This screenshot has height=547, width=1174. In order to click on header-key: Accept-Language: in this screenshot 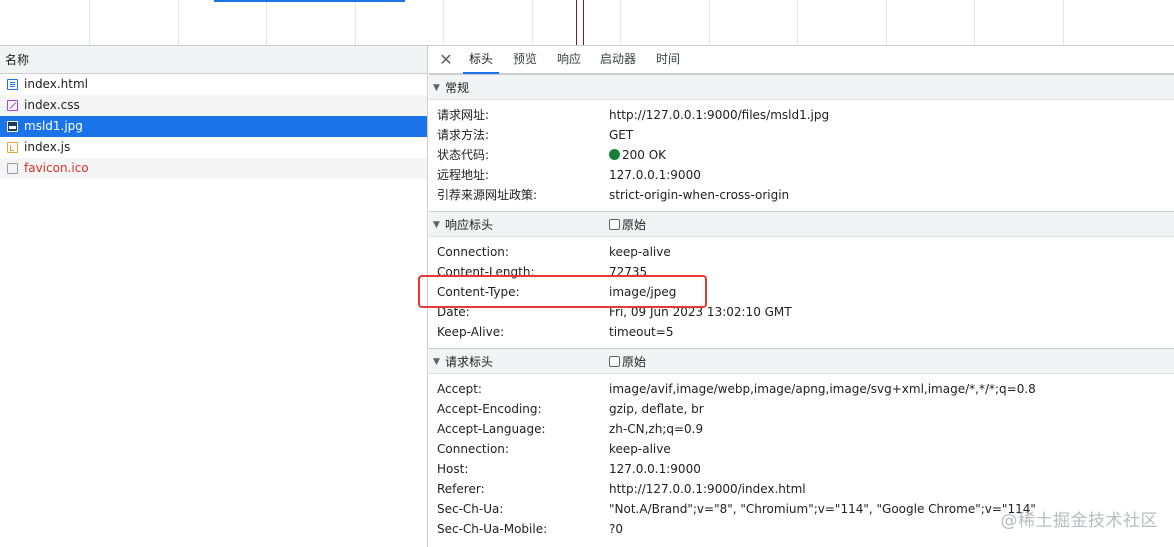, I will do `click(491, 429)`.